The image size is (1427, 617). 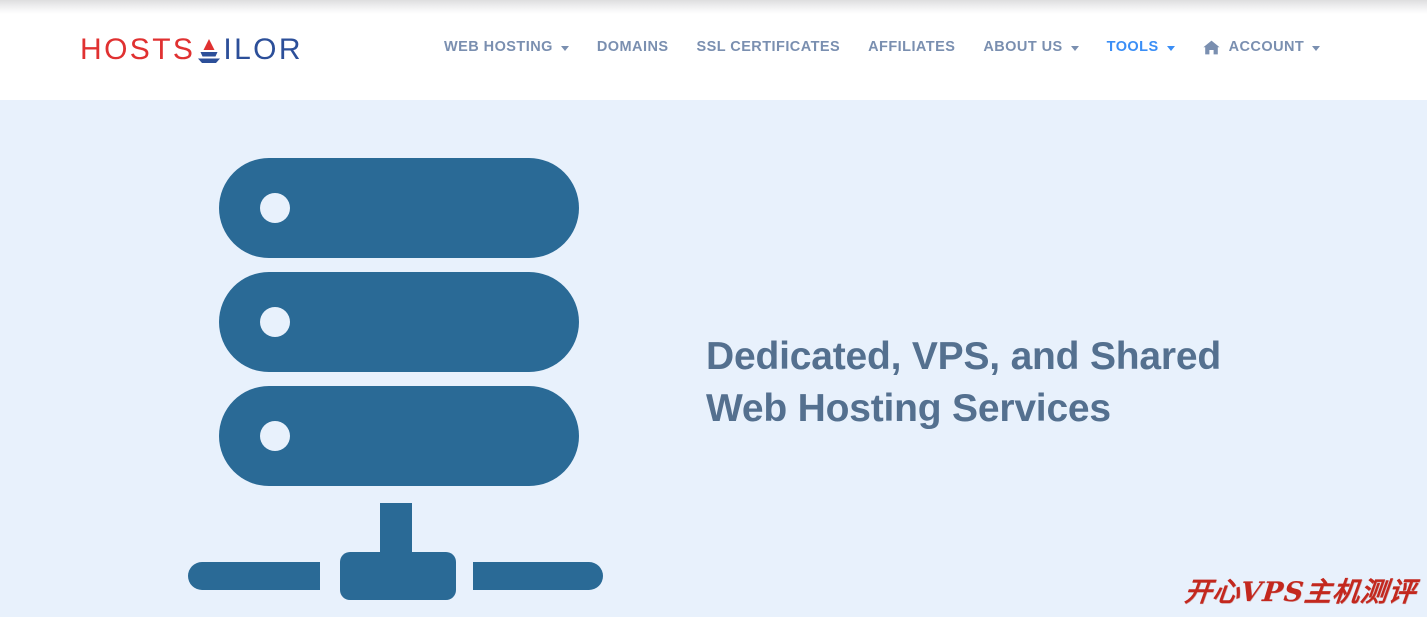 What do you see at coordinates (263, 49) in the screenshot?
I see `logo-text-ilor: ILOR` at bounding box center [263, 49].